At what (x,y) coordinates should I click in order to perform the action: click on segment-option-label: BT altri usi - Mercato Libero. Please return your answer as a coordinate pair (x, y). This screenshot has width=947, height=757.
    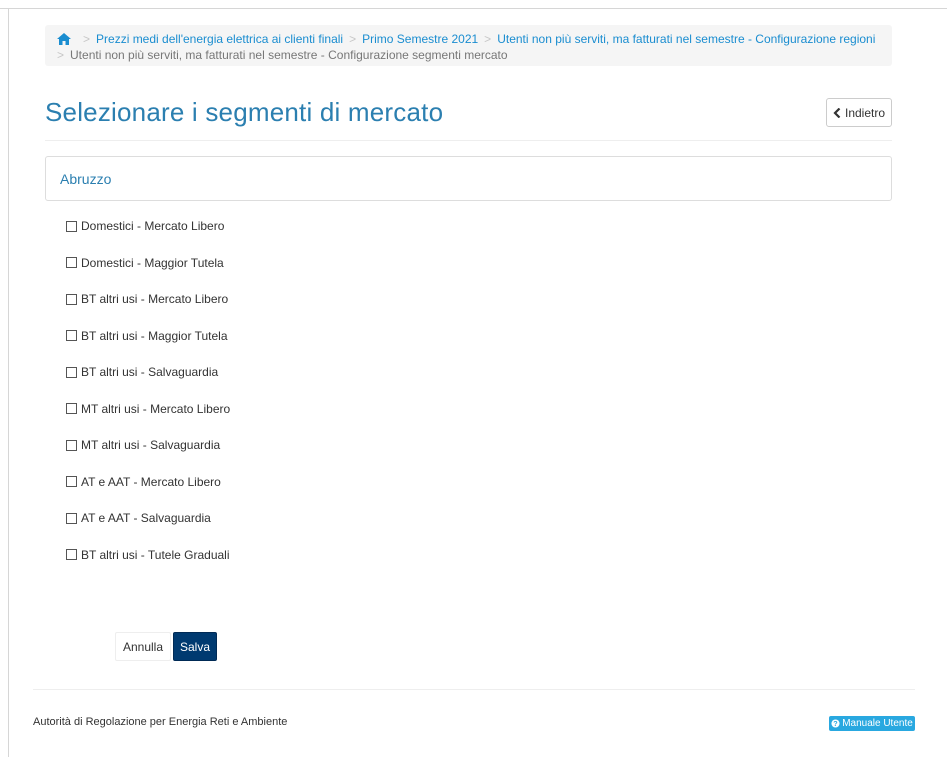
    Looking at the image, I should click on (155, 299).